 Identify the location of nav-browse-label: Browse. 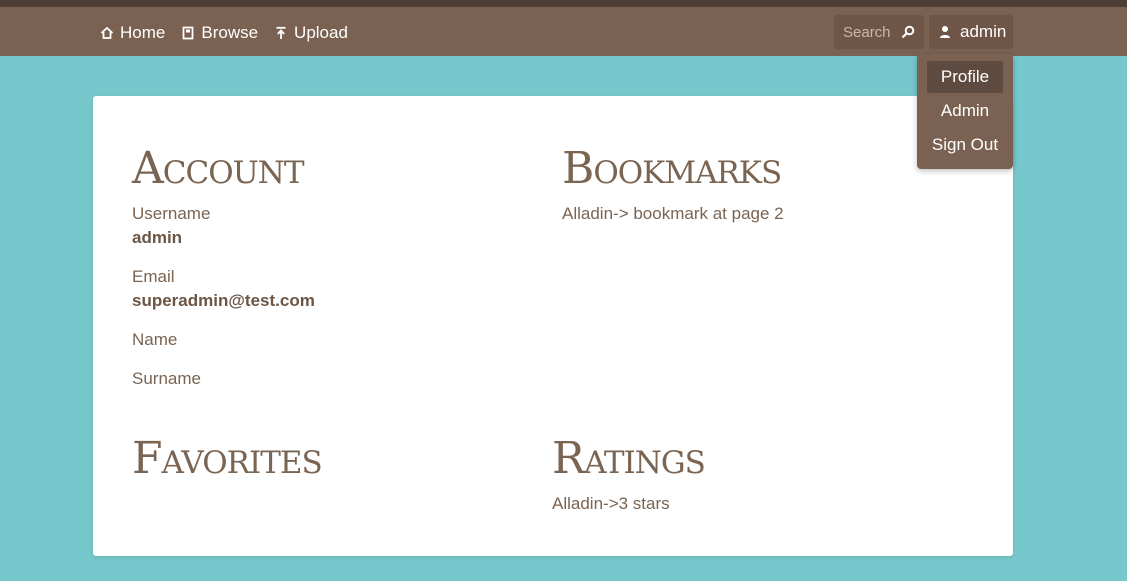
(230, 32).